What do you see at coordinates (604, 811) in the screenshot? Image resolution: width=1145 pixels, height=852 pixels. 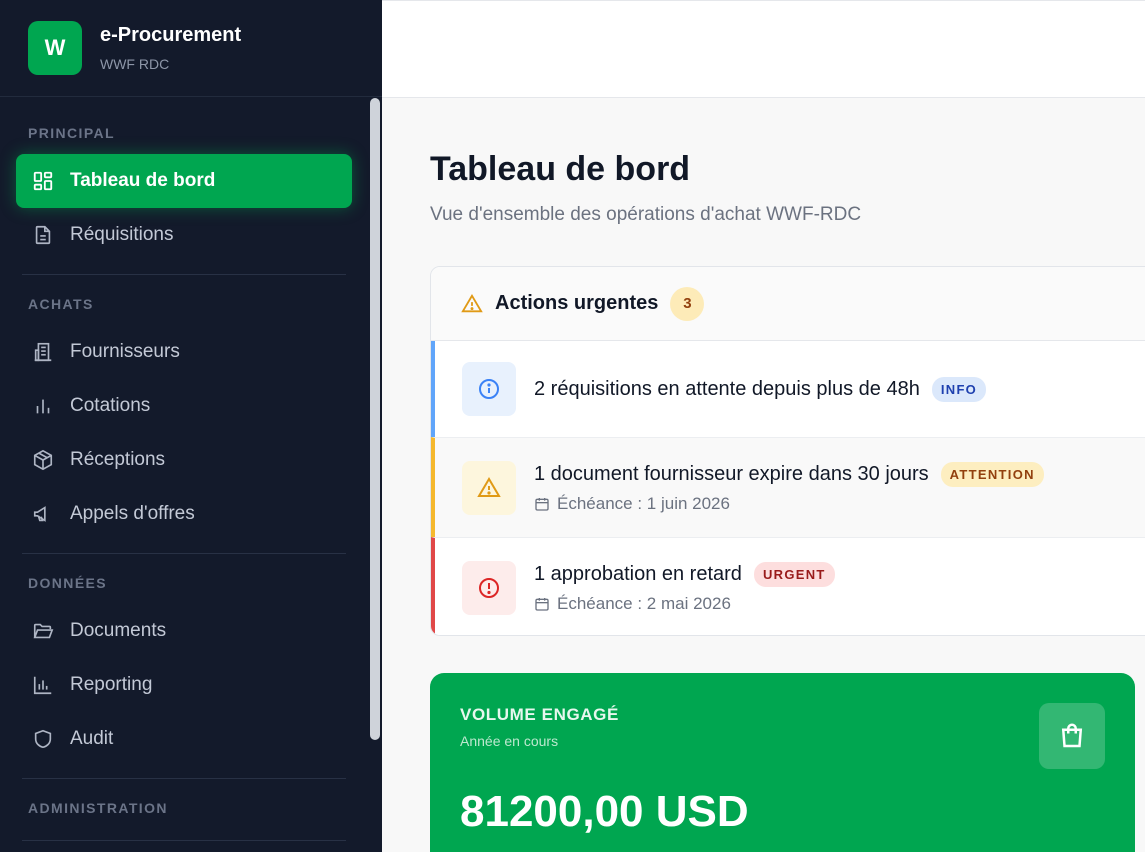 I see `volume-value: 81200,00 USD` at bounding box center [604, 811].